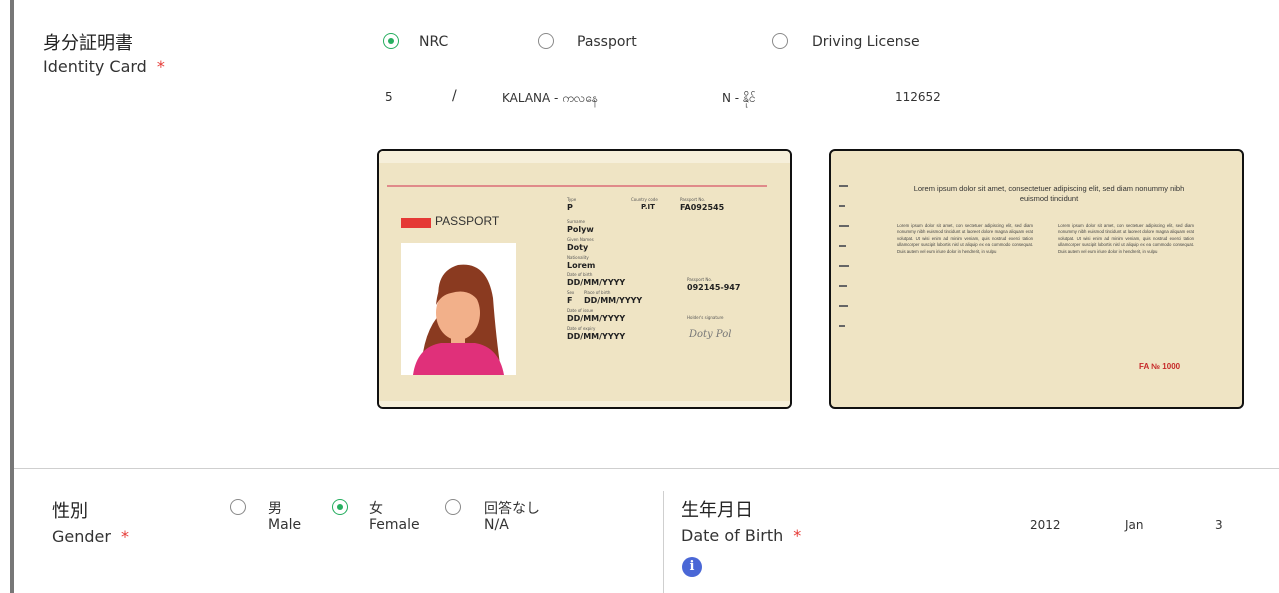 Image resolution: width=1279 pixels, height=593 pixels. What do you see at coordinates (434, 42) in the screenshot?
I see `radio-nrc-label: NRC` at bounding box center [434, 42].